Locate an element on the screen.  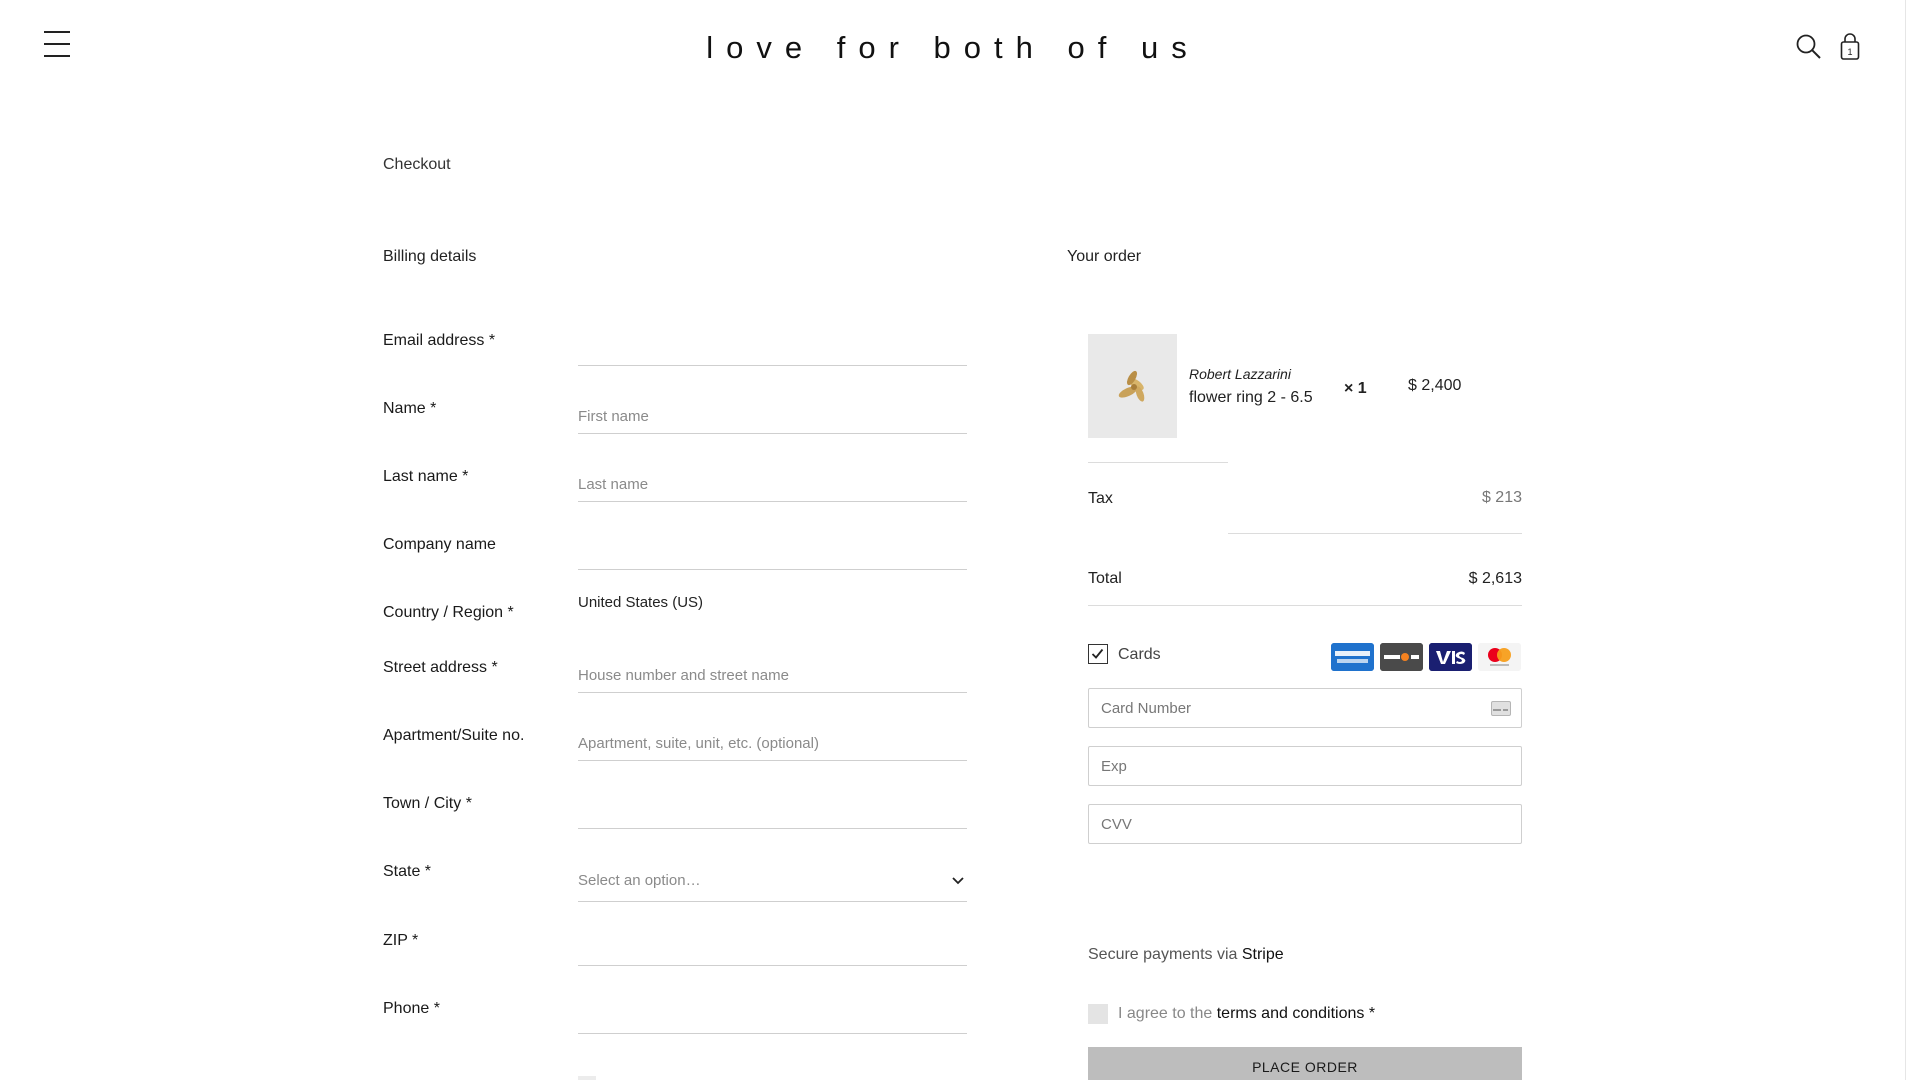
apartment-label: Apartment/Suite no. is located at coordinates (454, 735).